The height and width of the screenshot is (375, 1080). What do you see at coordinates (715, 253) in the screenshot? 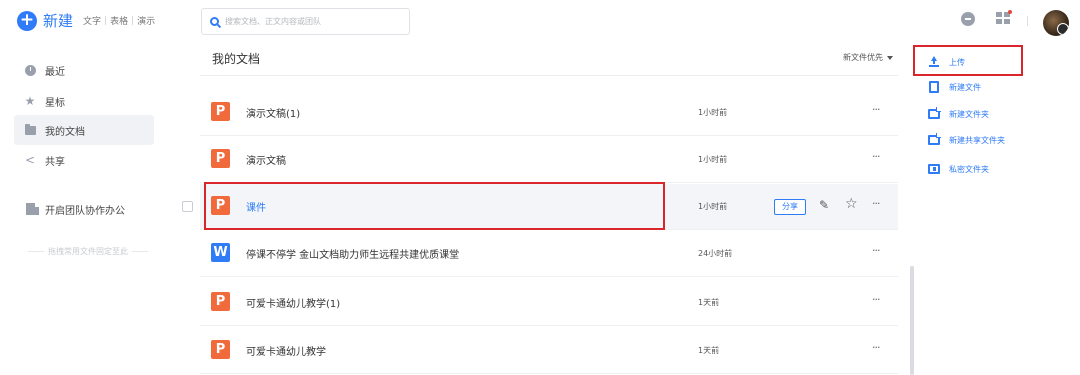
I see `file-time: 24小时前` at bounding box center [715, 253].